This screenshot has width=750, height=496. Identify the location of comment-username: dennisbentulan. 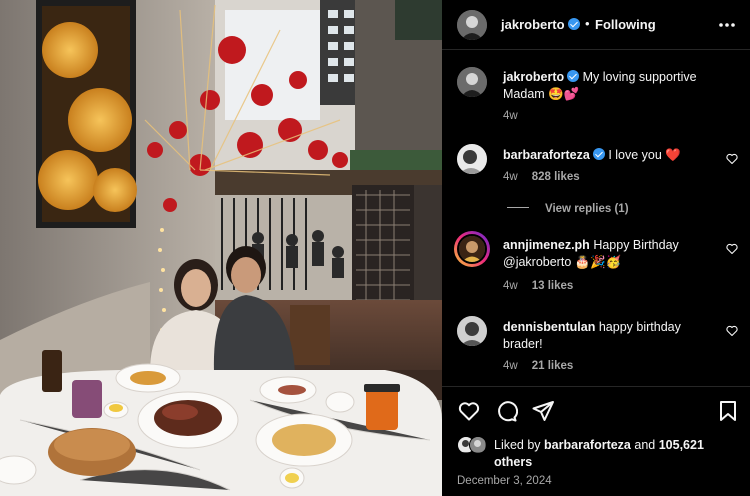
(549, 327).